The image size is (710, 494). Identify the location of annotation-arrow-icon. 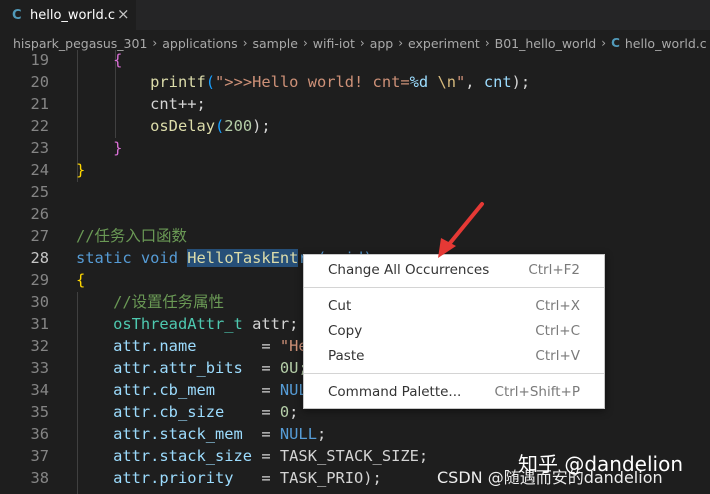
(461, 230).